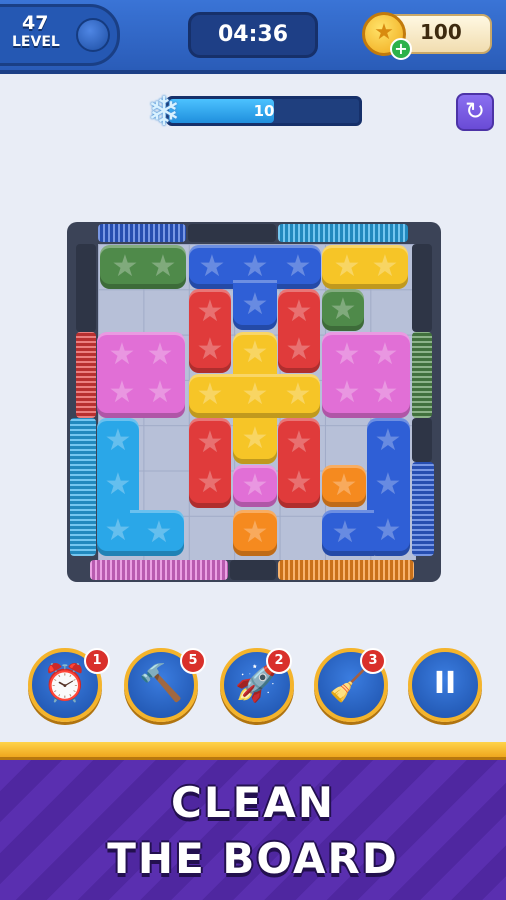 This screenshot has height=900, width=506. I want to click on block-blue-t-stem: ★, so click(255, 305).